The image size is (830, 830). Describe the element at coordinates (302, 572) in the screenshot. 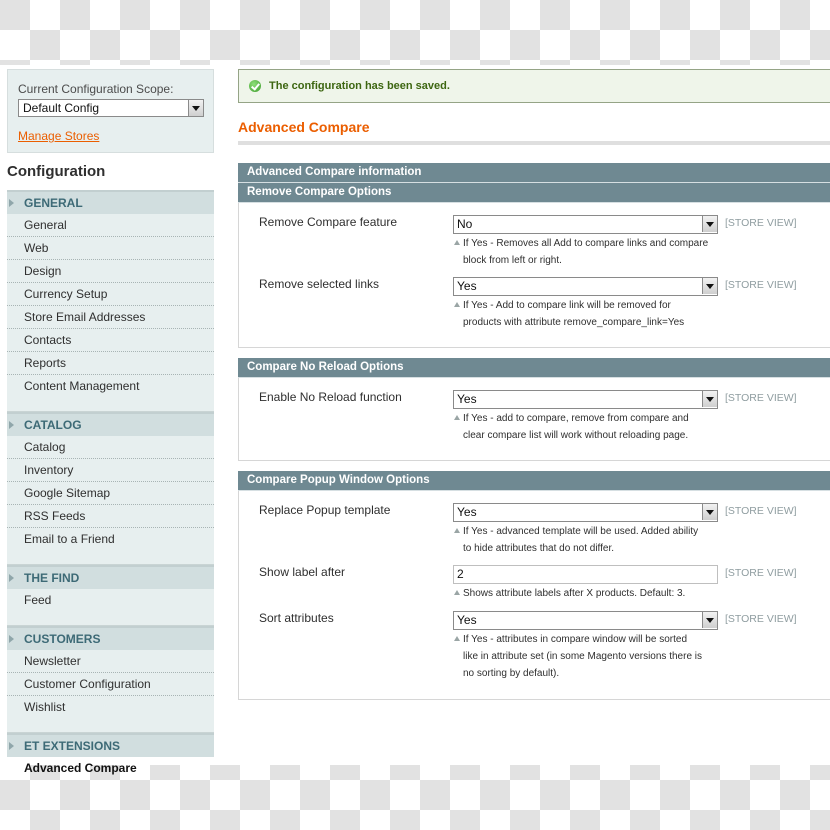

I see `field-label: Show label after` at that location.